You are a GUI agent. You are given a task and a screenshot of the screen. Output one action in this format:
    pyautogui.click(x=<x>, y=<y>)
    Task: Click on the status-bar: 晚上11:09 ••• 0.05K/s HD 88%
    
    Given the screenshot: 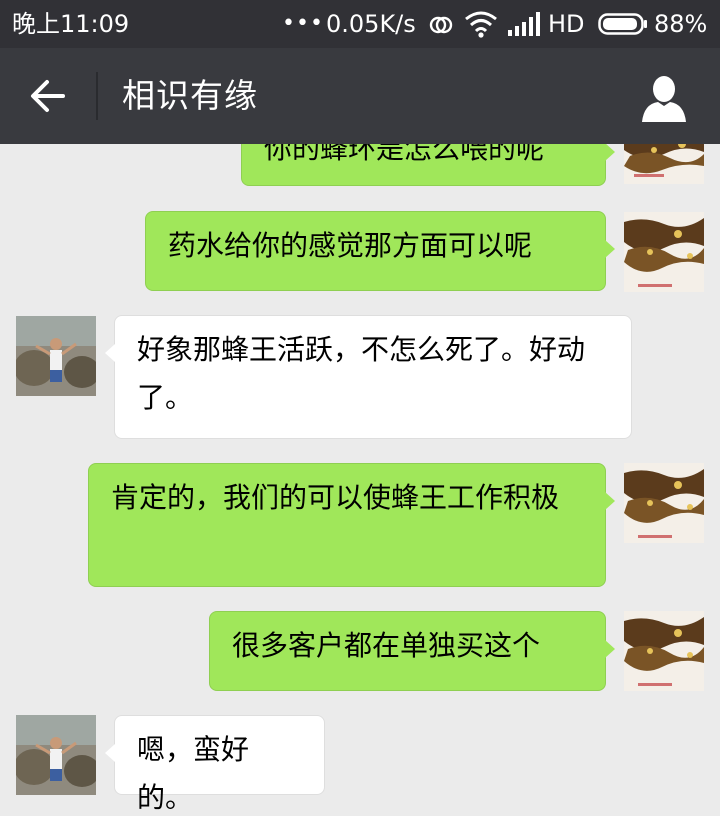 What is the action you would take?
    pyautogui.click(x=360, y=24)
    